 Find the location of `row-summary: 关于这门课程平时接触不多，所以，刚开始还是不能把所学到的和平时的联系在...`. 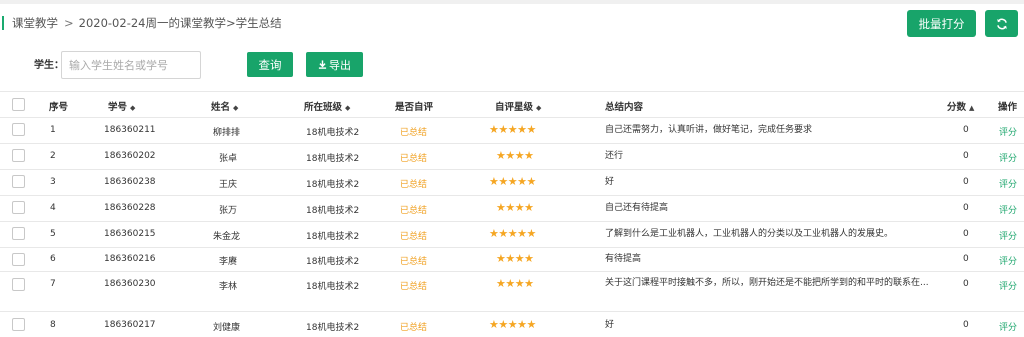

row-summary: 关于这门课程平时接触不多，所以，刚开始还是不能把所学到的和平时的联系在... is located at coordinates (767, 283).